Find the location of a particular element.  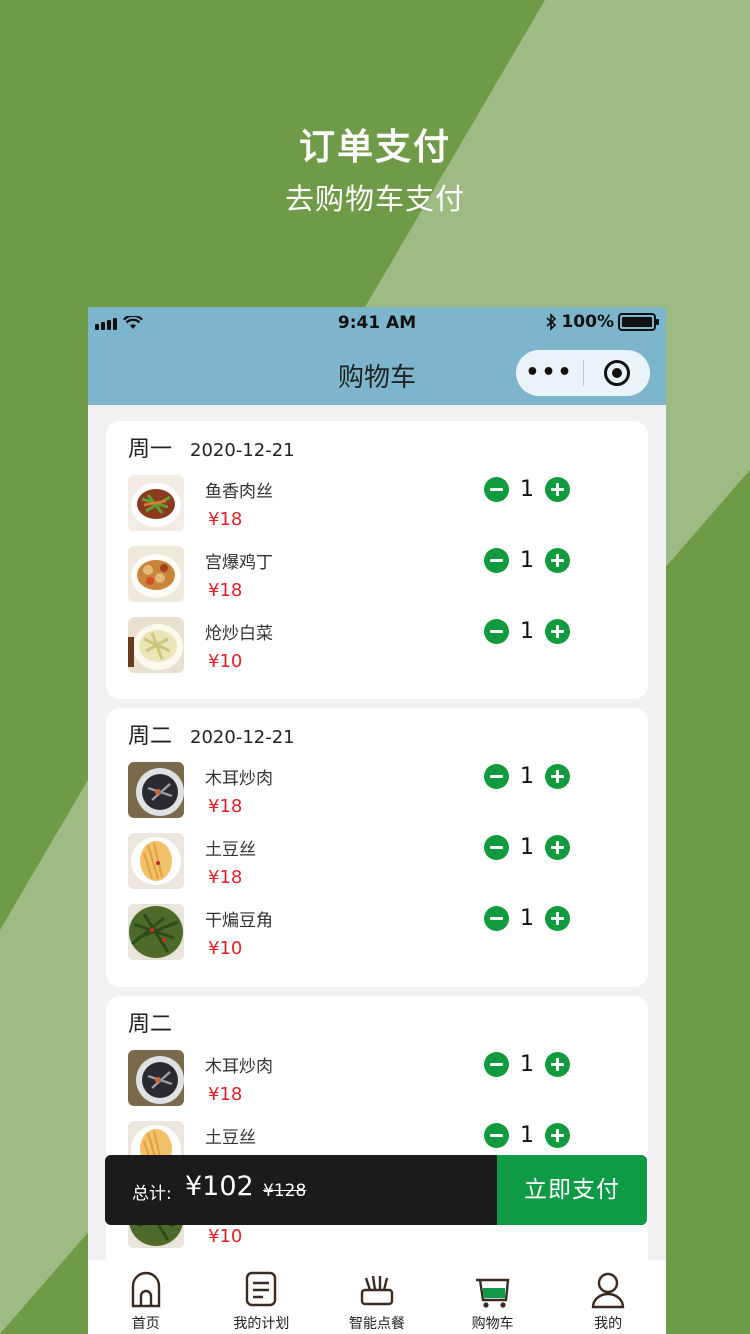

status-right: 100% is located at coordinates (602, 322).